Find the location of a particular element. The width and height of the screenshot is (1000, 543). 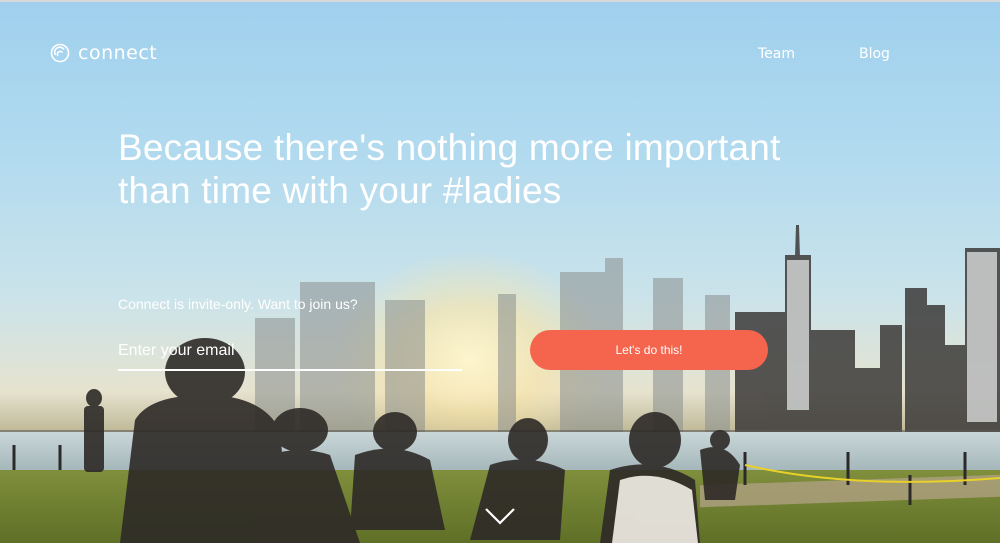

invite-text: Connect is invite-only. Want to join us? is located at coordinates (238, 304).